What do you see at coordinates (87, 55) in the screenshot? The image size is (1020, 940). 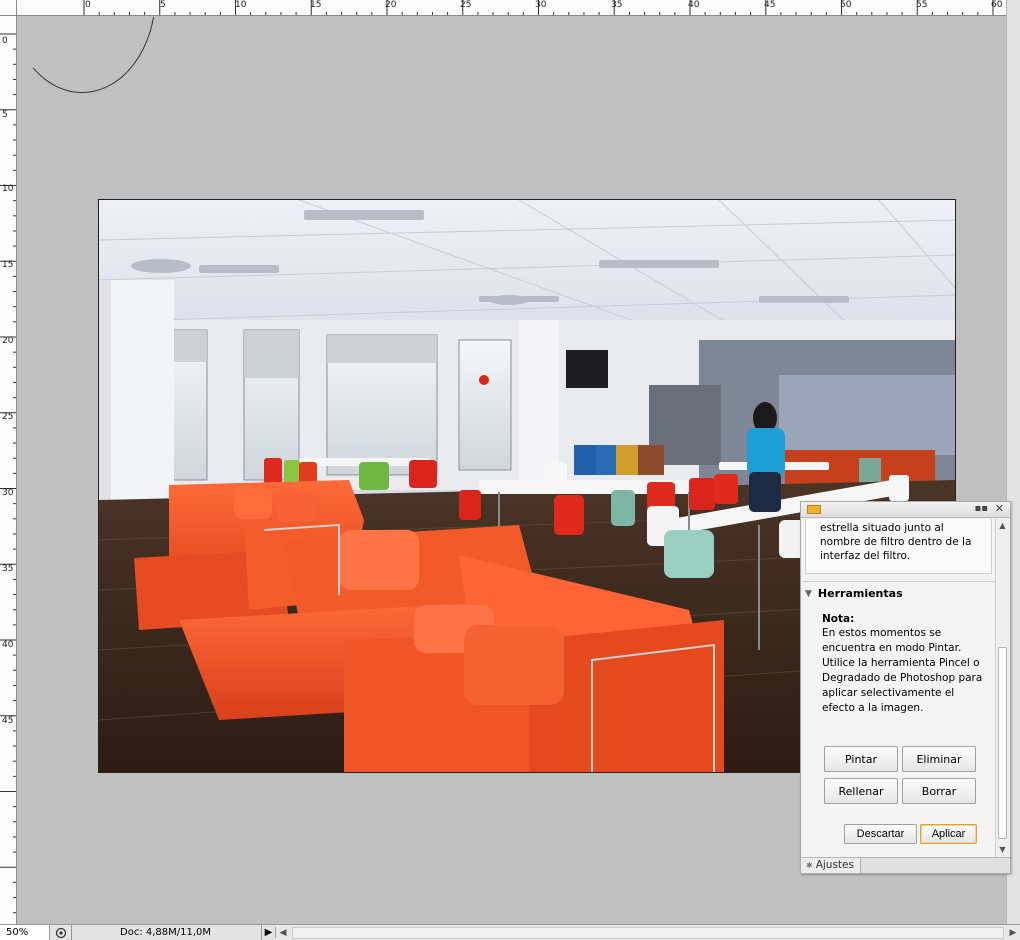 I see `elliptical-selection` at bounding box center [87, 55].